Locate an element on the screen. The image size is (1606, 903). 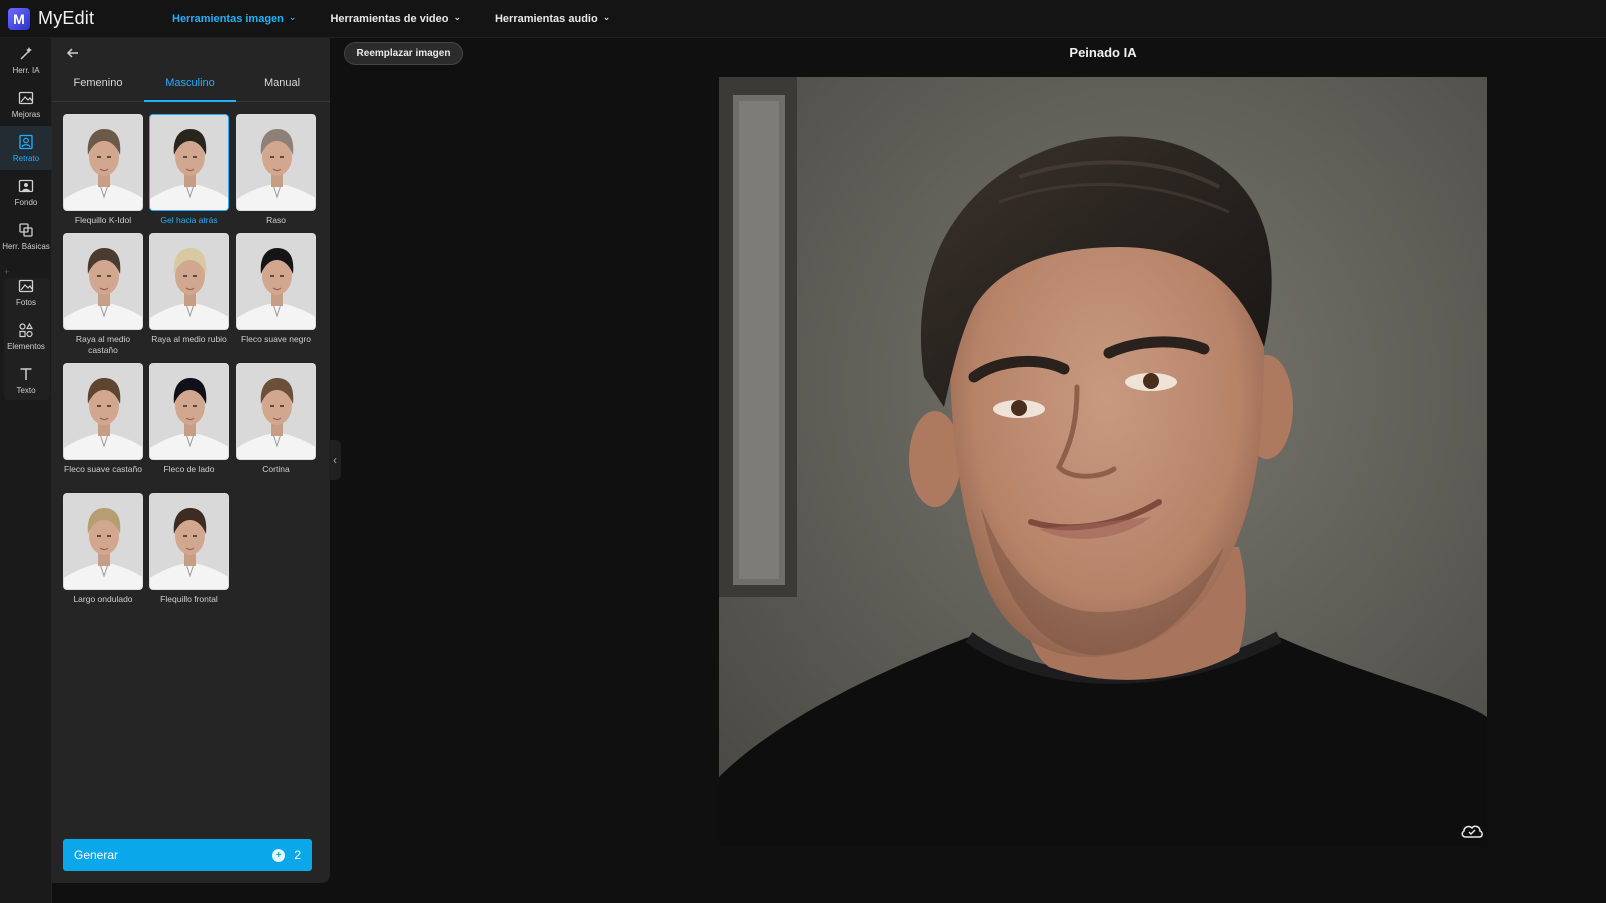
rail-item-basic-tools: Herr. Básicas is located at coordinates (26, 236).